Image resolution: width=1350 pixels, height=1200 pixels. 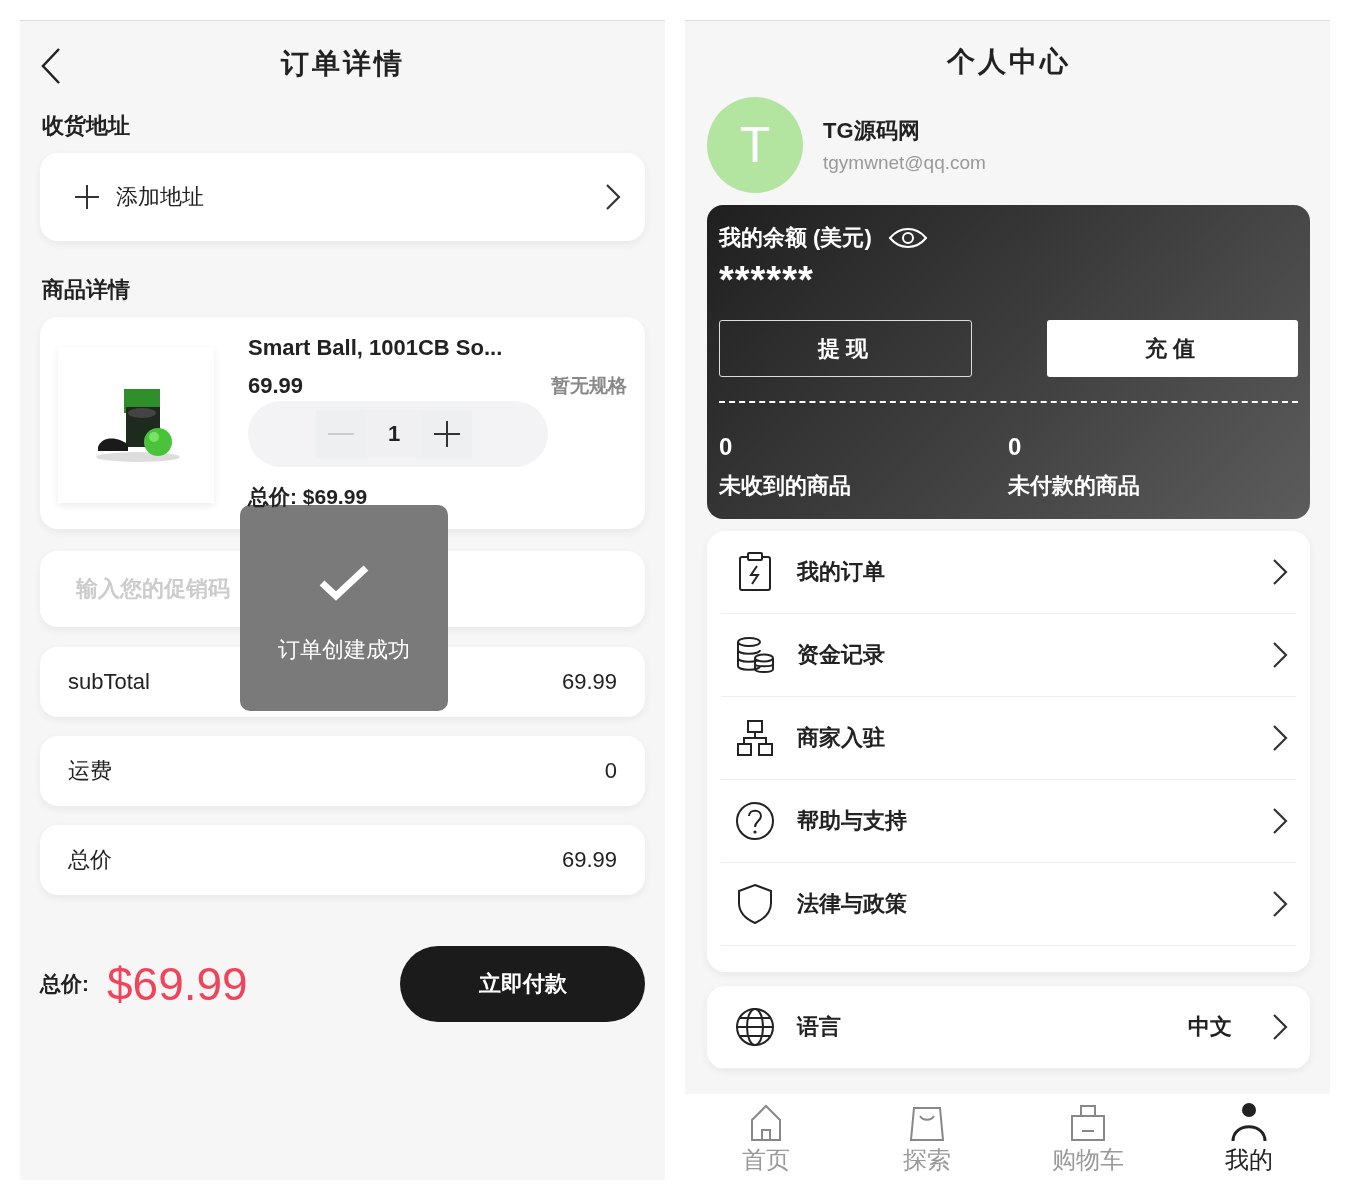 I want to click on increase-button, so click(x=447, y=434).